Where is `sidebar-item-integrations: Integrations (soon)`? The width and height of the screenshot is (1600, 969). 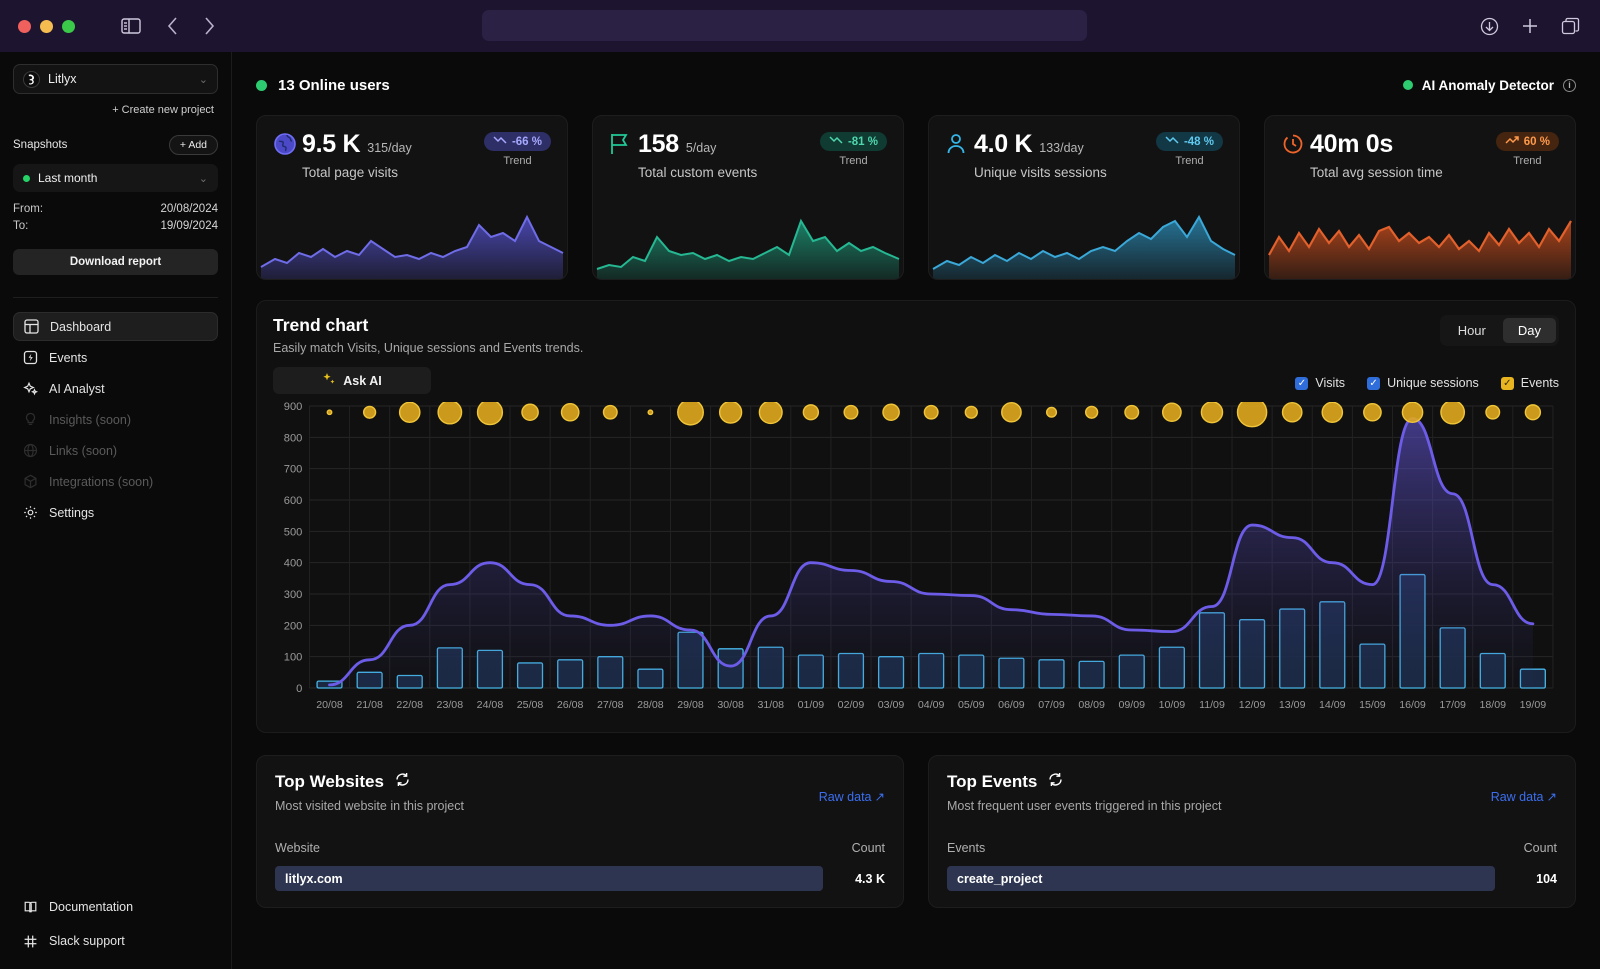
sidebar-item-integrations: Integrations (soon) is located at coordinates (115, 481).